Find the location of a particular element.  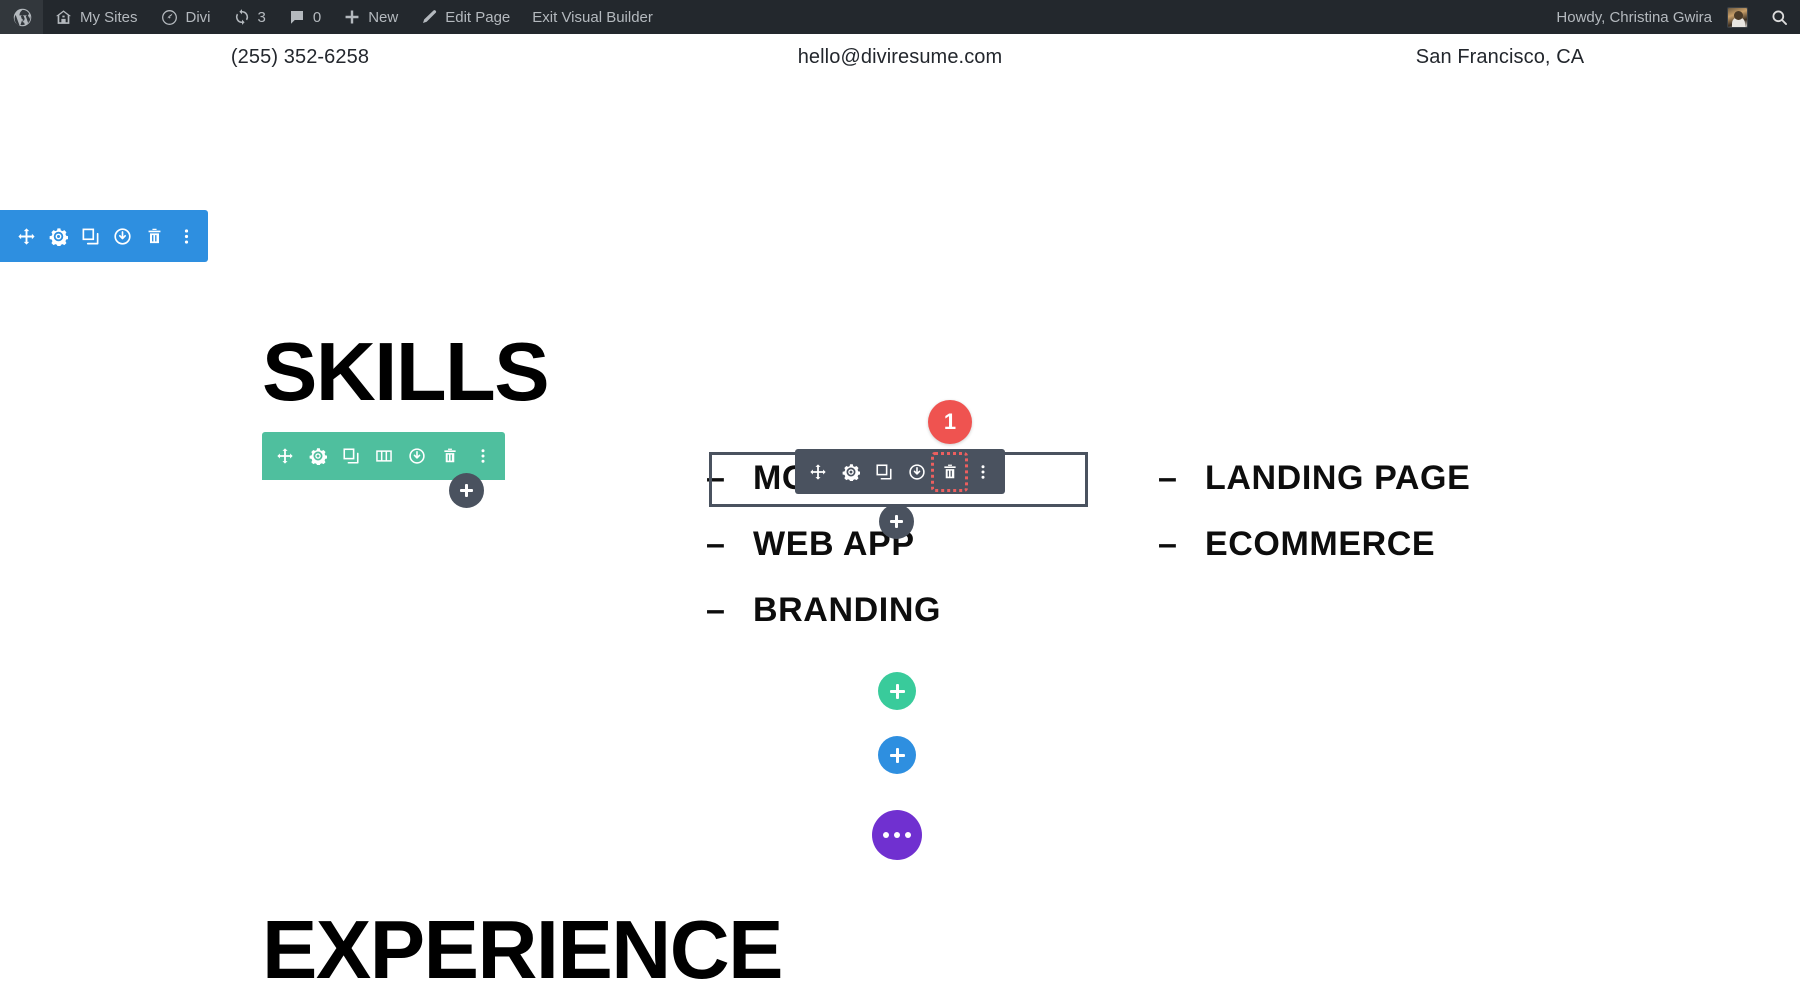

skill-item-branding: – BRANDING is located at coordinates (921, 624).